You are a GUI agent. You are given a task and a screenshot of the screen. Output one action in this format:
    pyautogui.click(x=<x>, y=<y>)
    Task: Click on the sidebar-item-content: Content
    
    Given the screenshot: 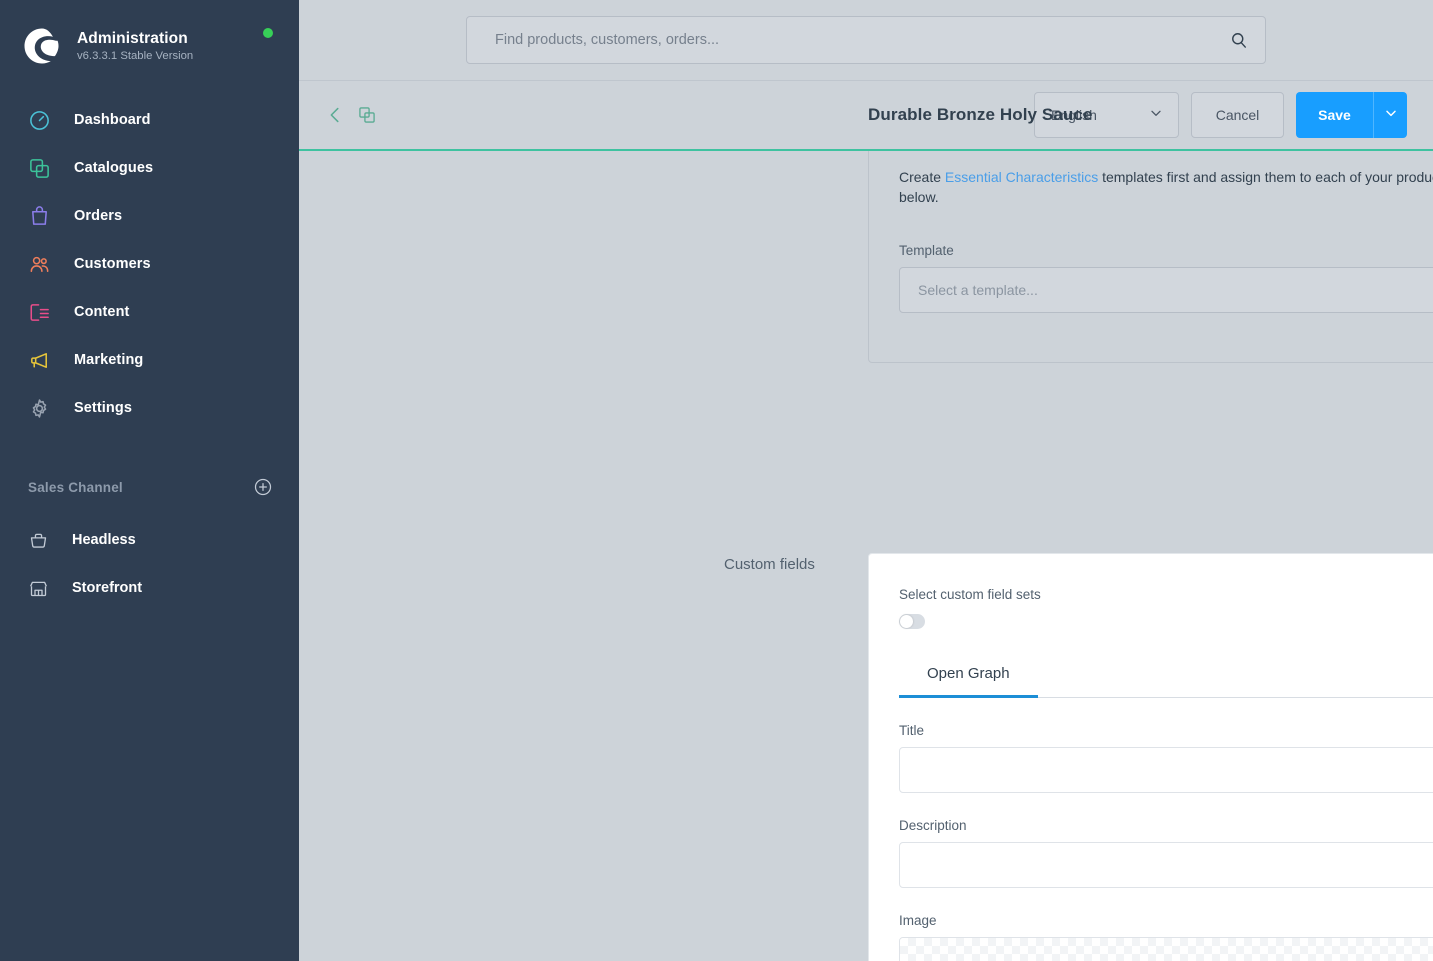 What is the action you would take?
    pyautogui.click(x=149, y=312)
    